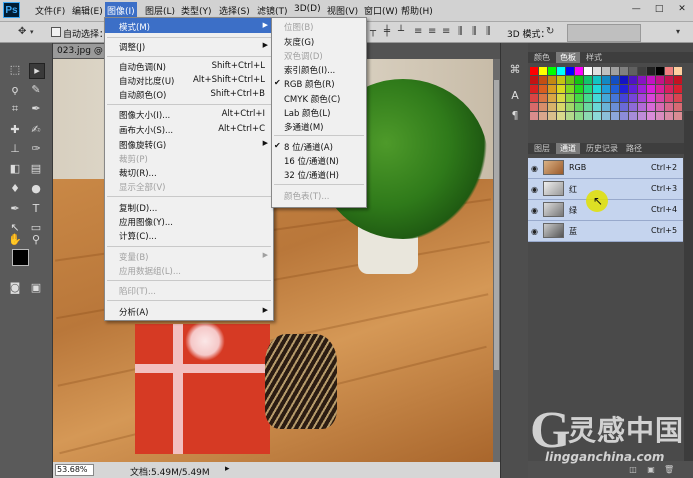 Image resolution: width=693 pixels, height=478 pixels. Describe the element at coordinates (604, 33) in the screenshot. I see `workspace-switcher` at that location.